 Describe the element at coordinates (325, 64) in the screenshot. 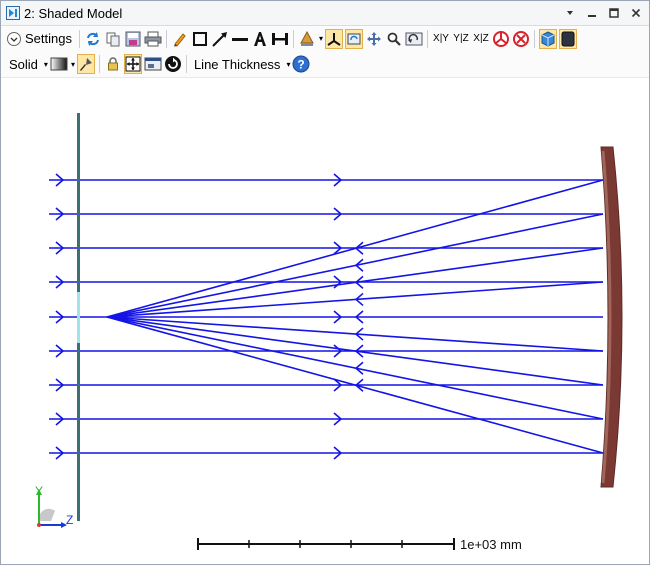

I see `toolbar-secondary: Solid ▾ ▾ Line Thickness ▾ ?` at that location.